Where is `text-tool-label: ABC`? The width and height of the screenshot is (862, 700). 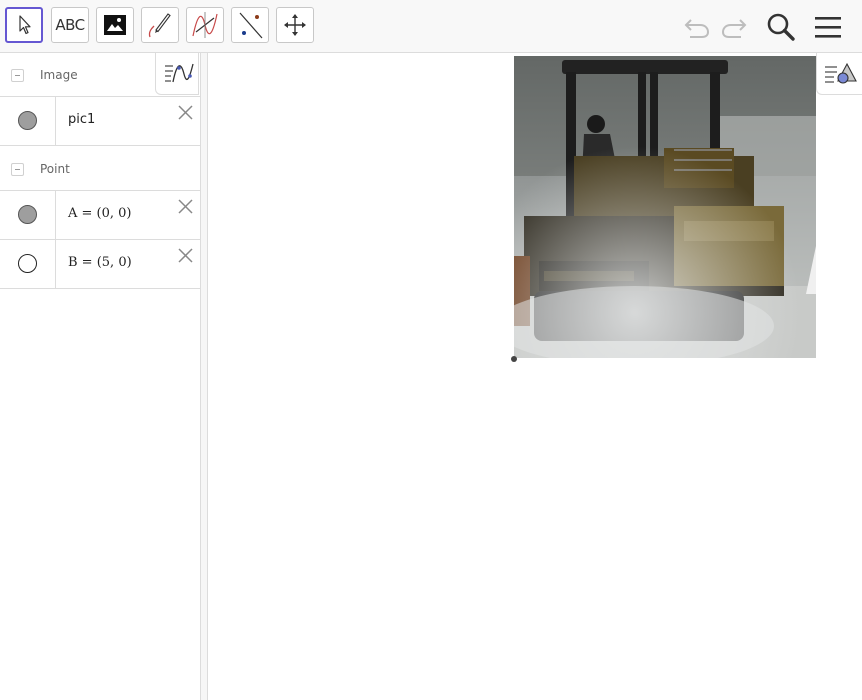
text-tool-label: ABC is located at coordinates (70, 25).